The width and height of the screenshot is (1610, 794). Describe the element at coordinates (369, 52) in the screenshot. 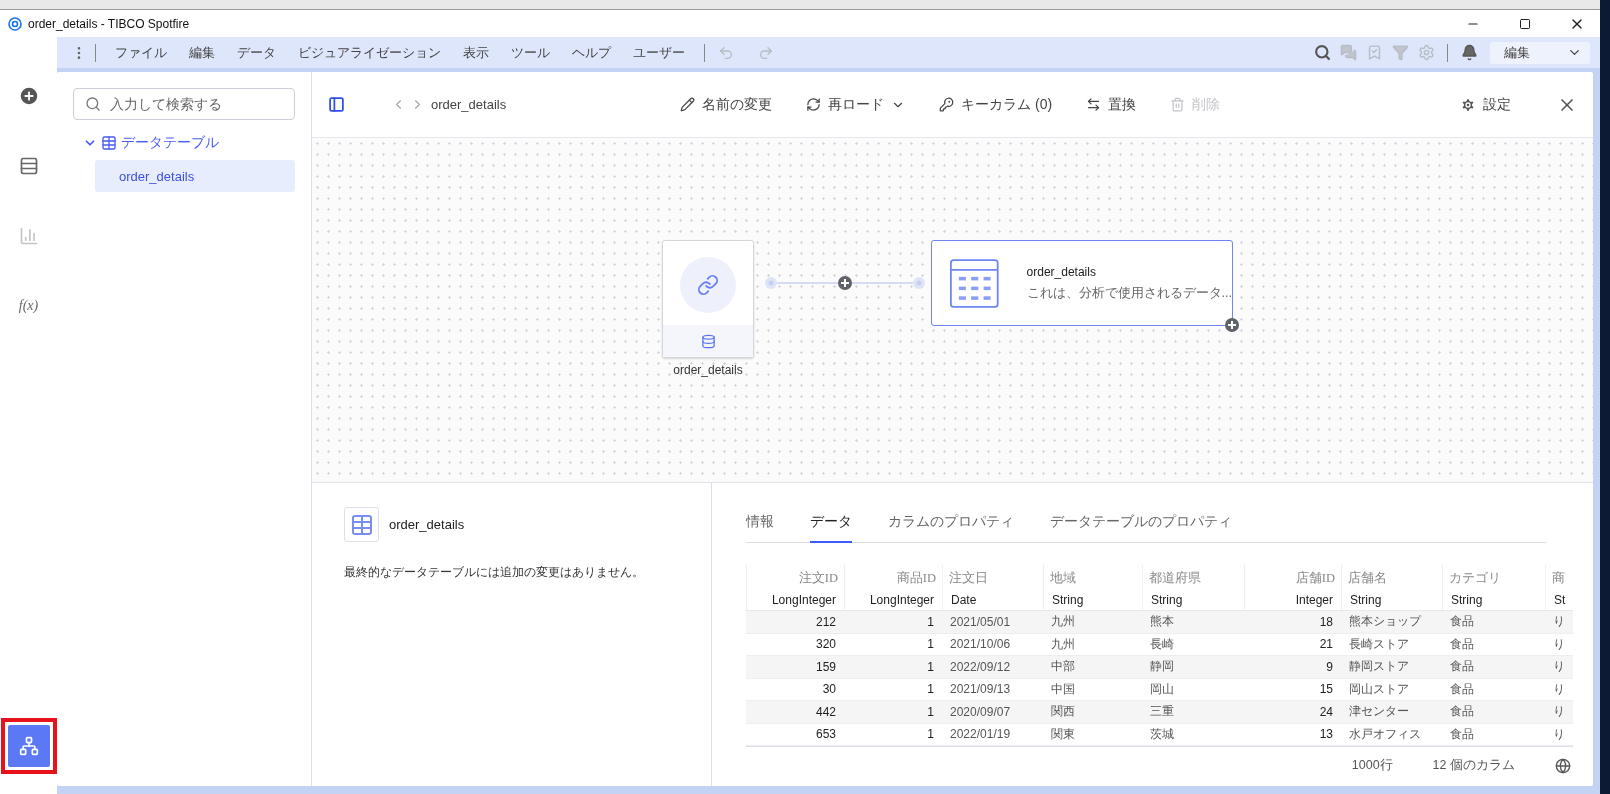

I see `menu-item: ビジュアライゼーション` at that location.